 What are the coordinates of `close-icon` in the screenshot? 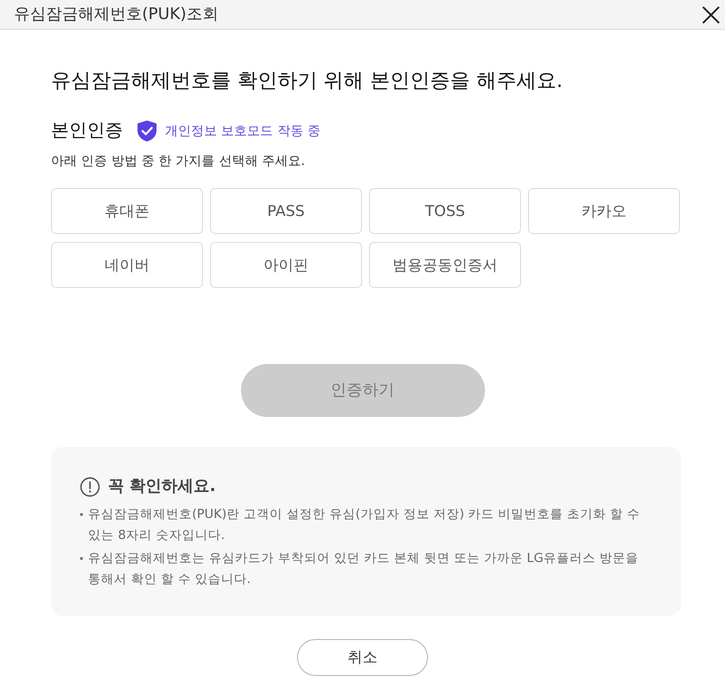 It's located at (711, 15).